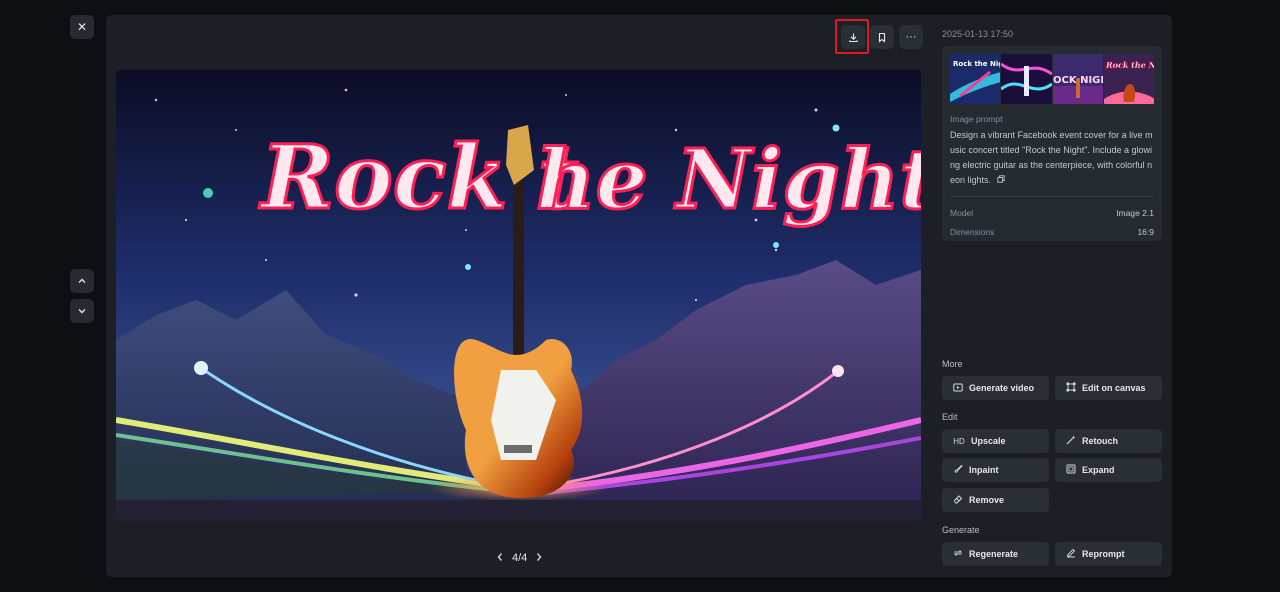 Image resolution: width=1280 pixels, height=592 pixels. What do you see at coordinates (972, 231) in the screenshot?
I see `dimensions-label: Dimensions` at bounding box center [972, 231].